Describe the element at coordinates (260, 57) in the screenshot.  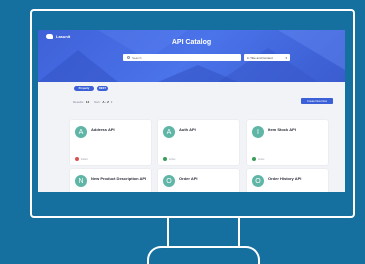
I see `search-scope-value: in Title and Content` at that location.